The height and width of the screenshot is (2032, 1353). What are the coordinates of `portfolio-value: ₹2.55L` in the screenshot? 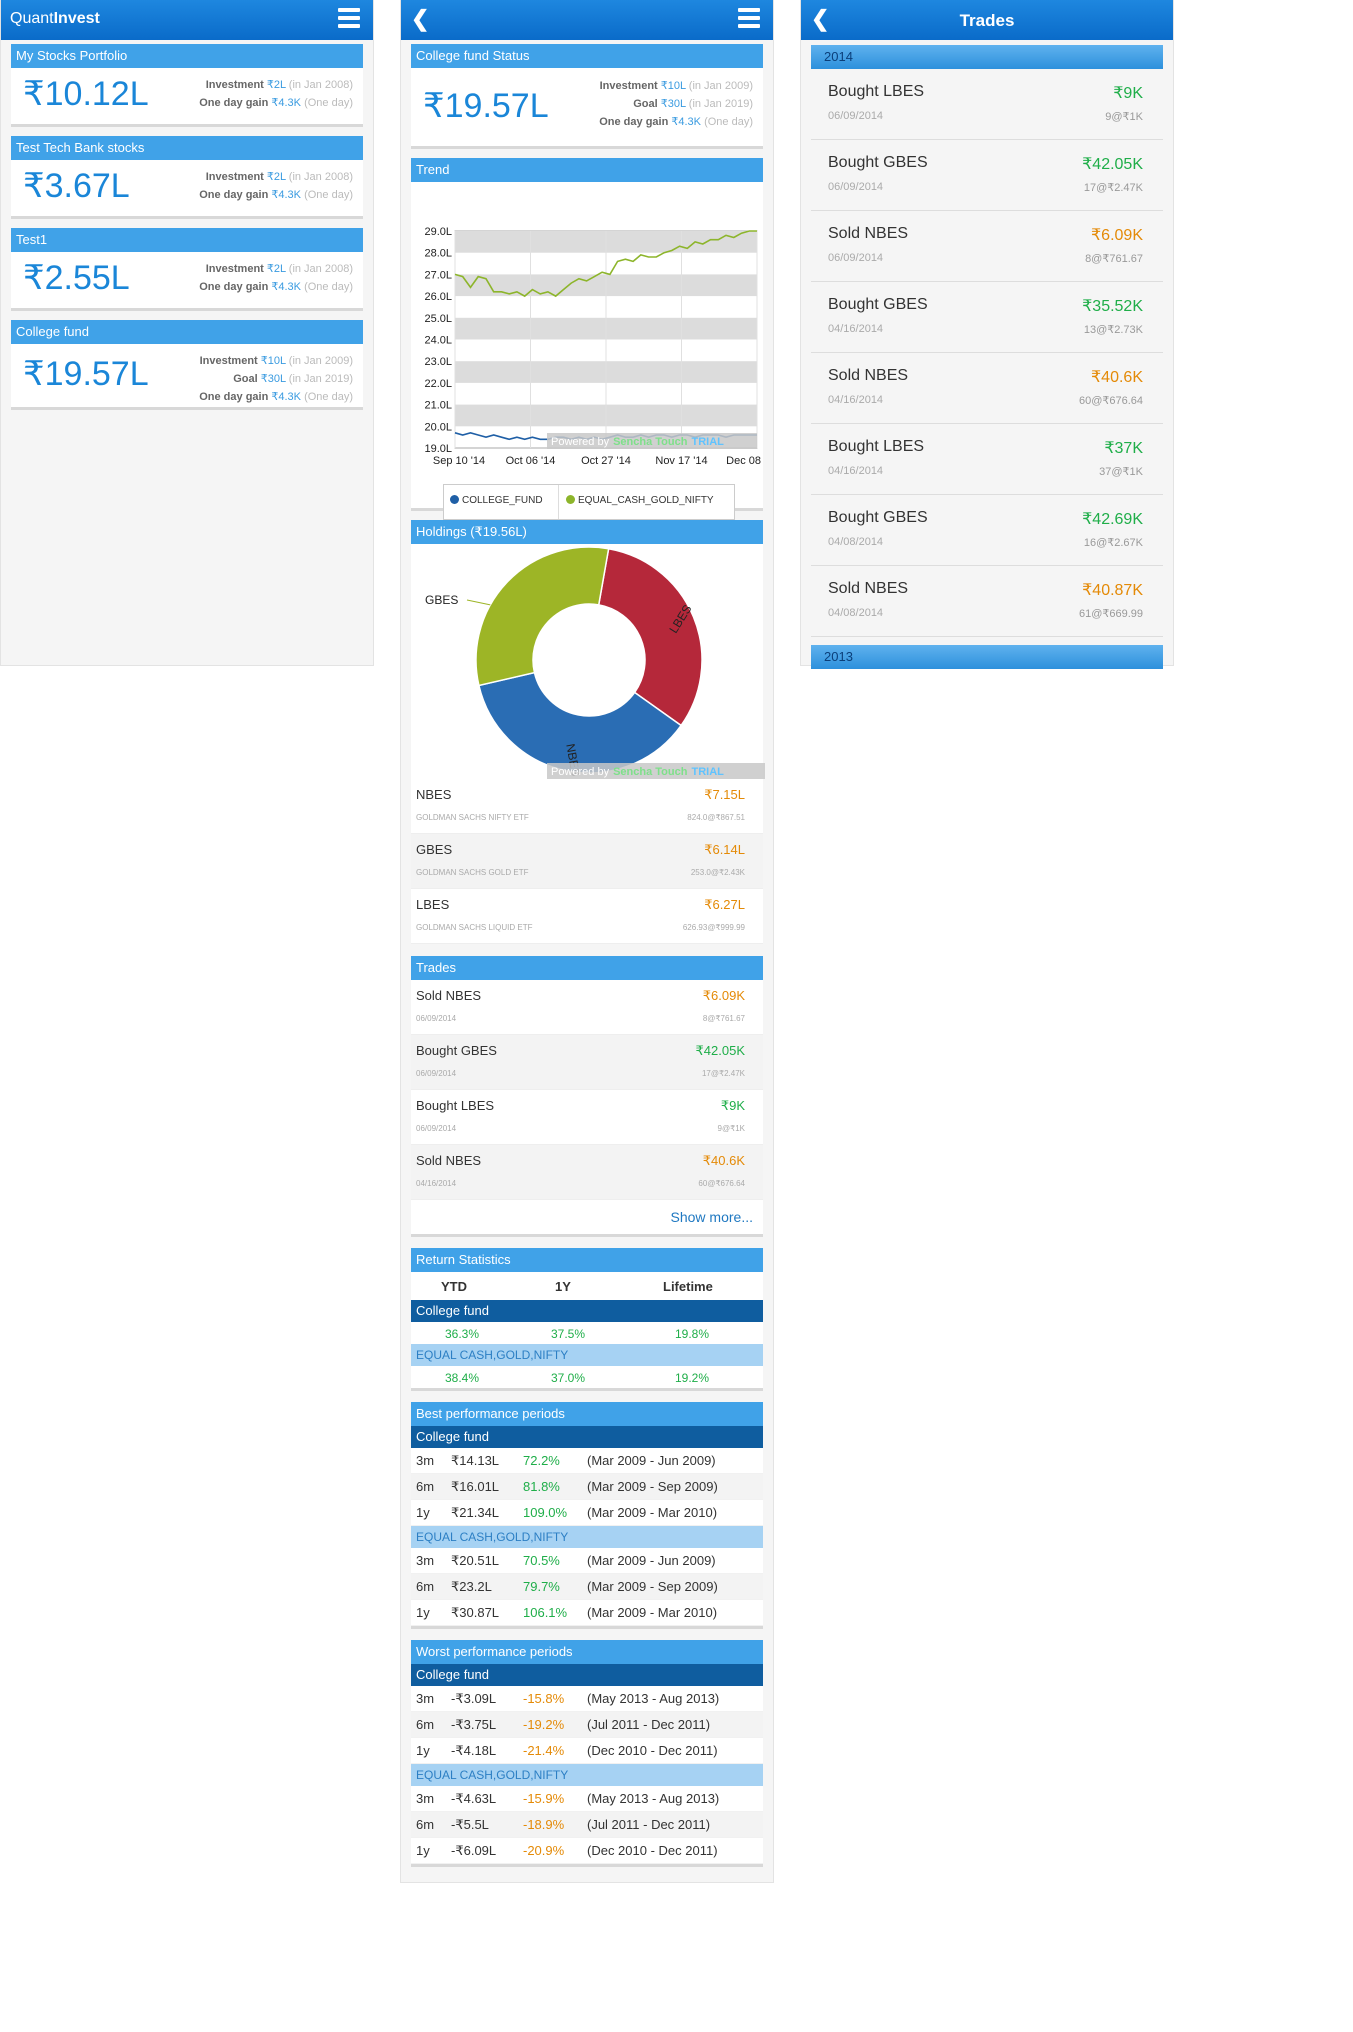 It's located at (76, 278).